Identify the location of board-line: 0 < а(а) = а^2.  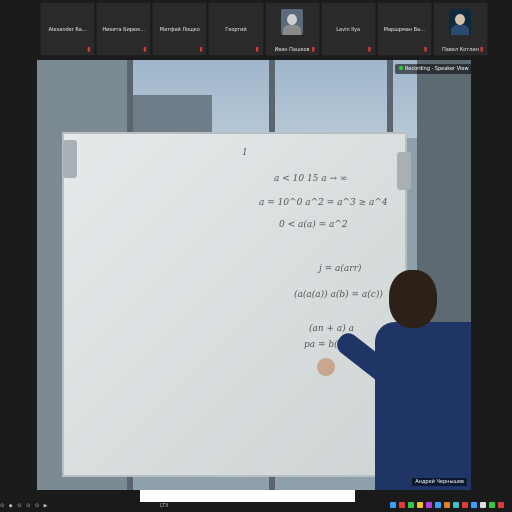
(313, 225).